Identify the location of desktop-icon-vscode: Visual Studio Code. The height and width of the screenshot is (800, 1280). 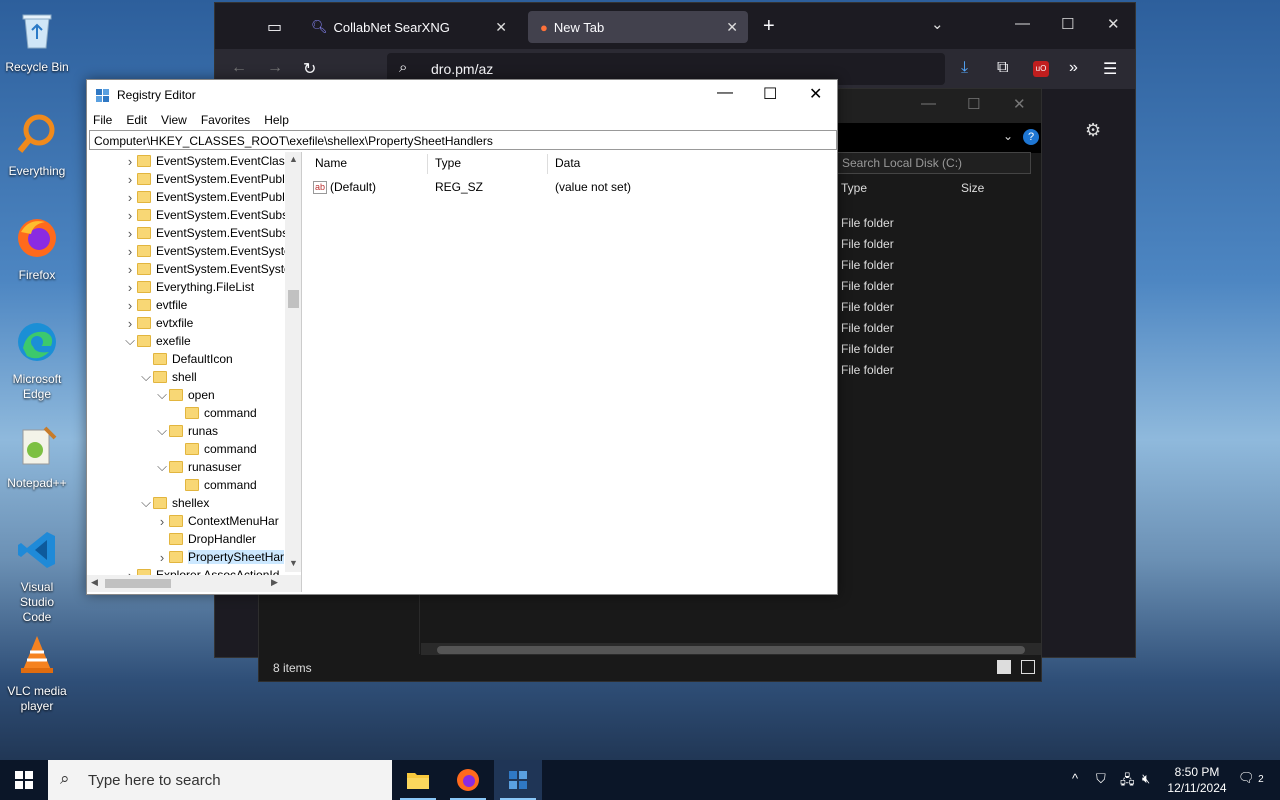
(37, 576).